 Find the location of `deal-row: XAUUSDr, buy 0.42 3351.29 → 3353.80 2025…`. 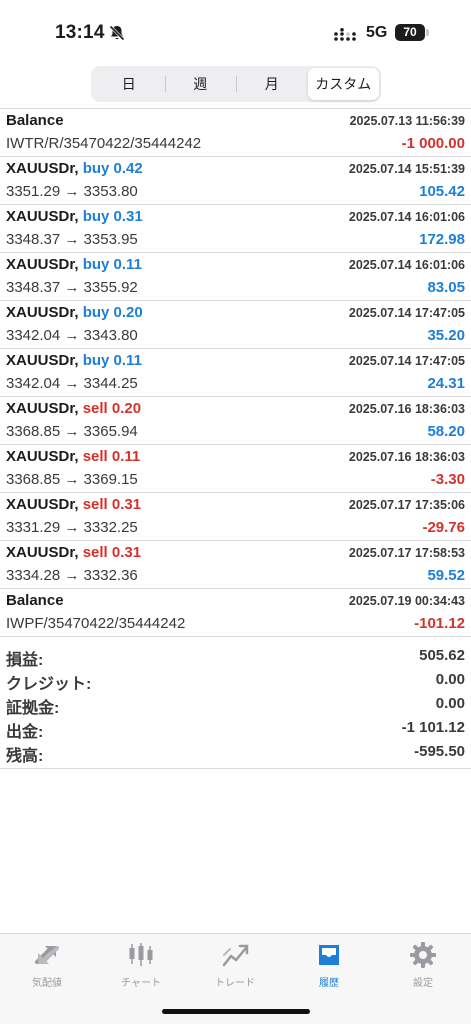

deal-row: XAUUSDr, buy 0.42 3351.29 → 3353.80 2025… is located at coordinates (235, 181).